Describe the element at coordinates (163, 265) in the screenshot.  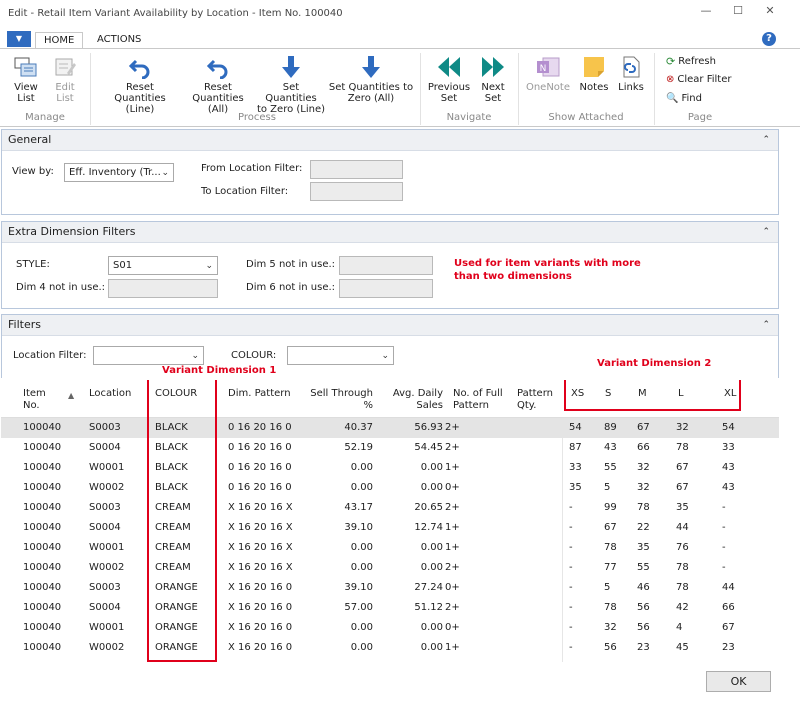
I see `style-select: S01 ⌄` at that location.